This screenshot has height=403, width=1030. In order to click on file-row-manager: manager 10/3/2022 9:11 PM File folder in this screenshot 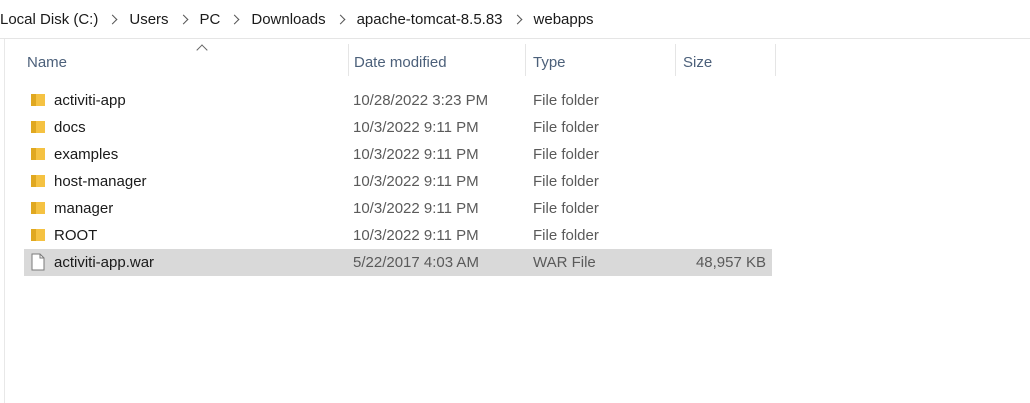, I will do `click(398, 208)`.